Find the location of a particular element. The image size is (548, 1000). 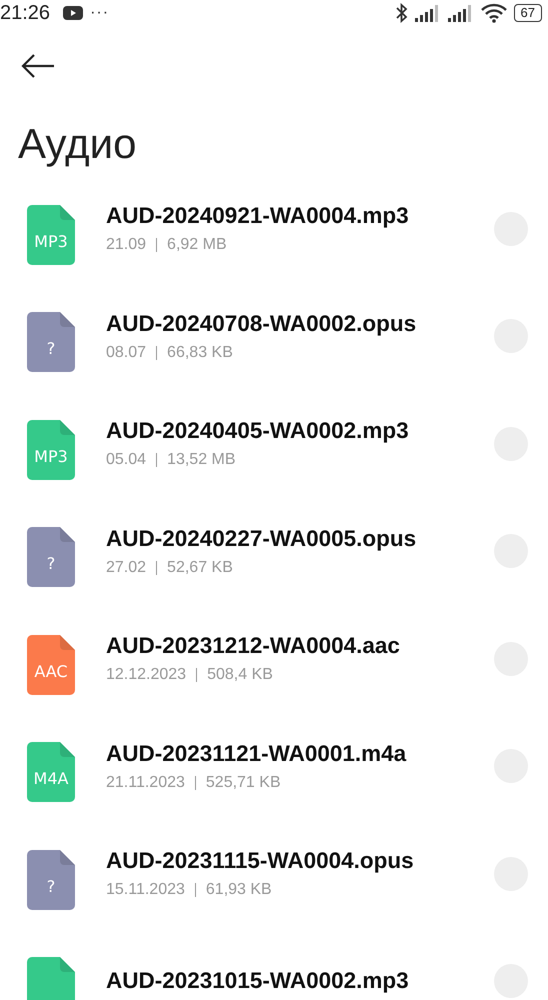

file-date: 15.11.2023 is located at coordinates (145, 890).